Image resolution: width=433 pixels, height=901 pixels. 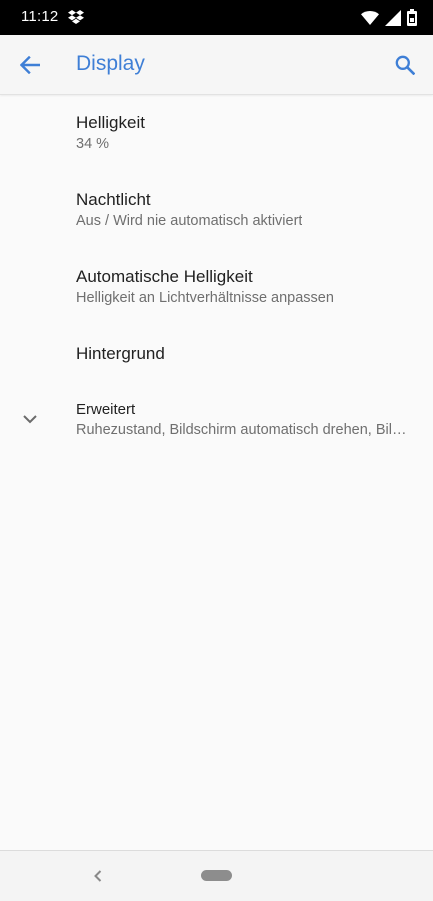 What do you see at coordinates (93, 144) in the screenshot?
I see `setting-summary: 34 %` at bounding box center [93, 144].